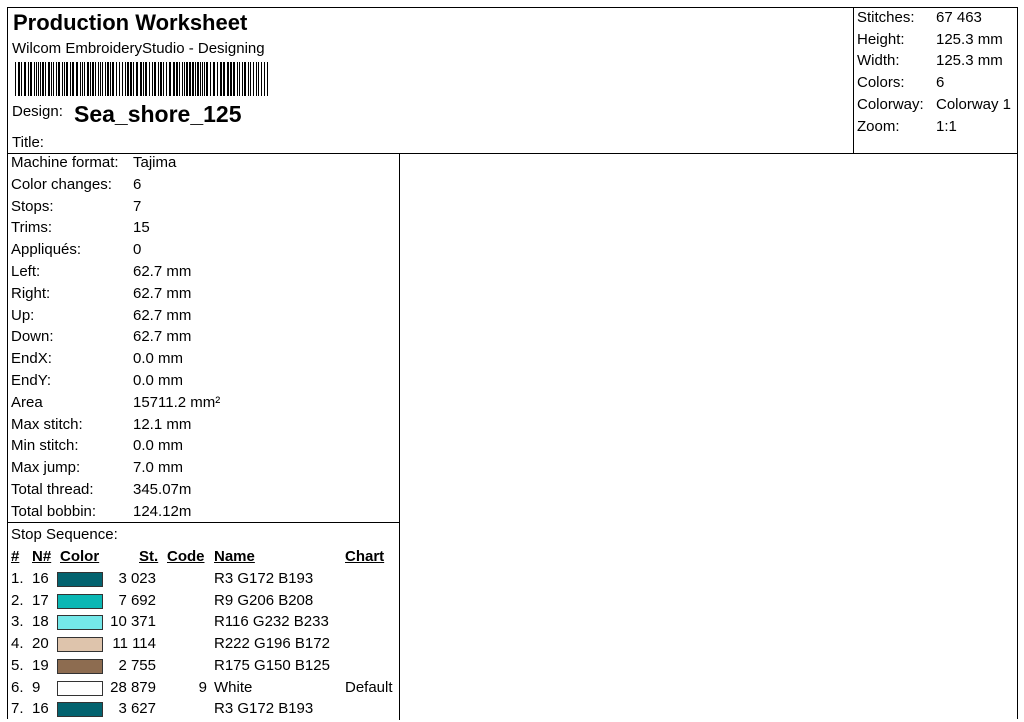 This screenshot has width=1024, height=722. Describe the element at coordinates (80, 556) in the screenshot. I see `column-header-color: Color` at that location.